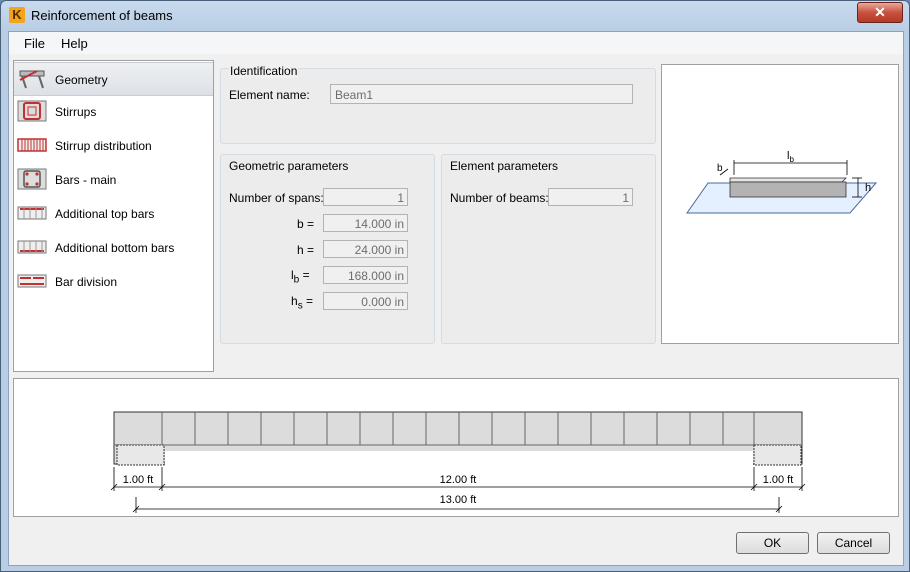  What do you see at coordinates (264, 71) in the screenshot?
I see `identification-title: Identification` at bounding box center [264, 71].